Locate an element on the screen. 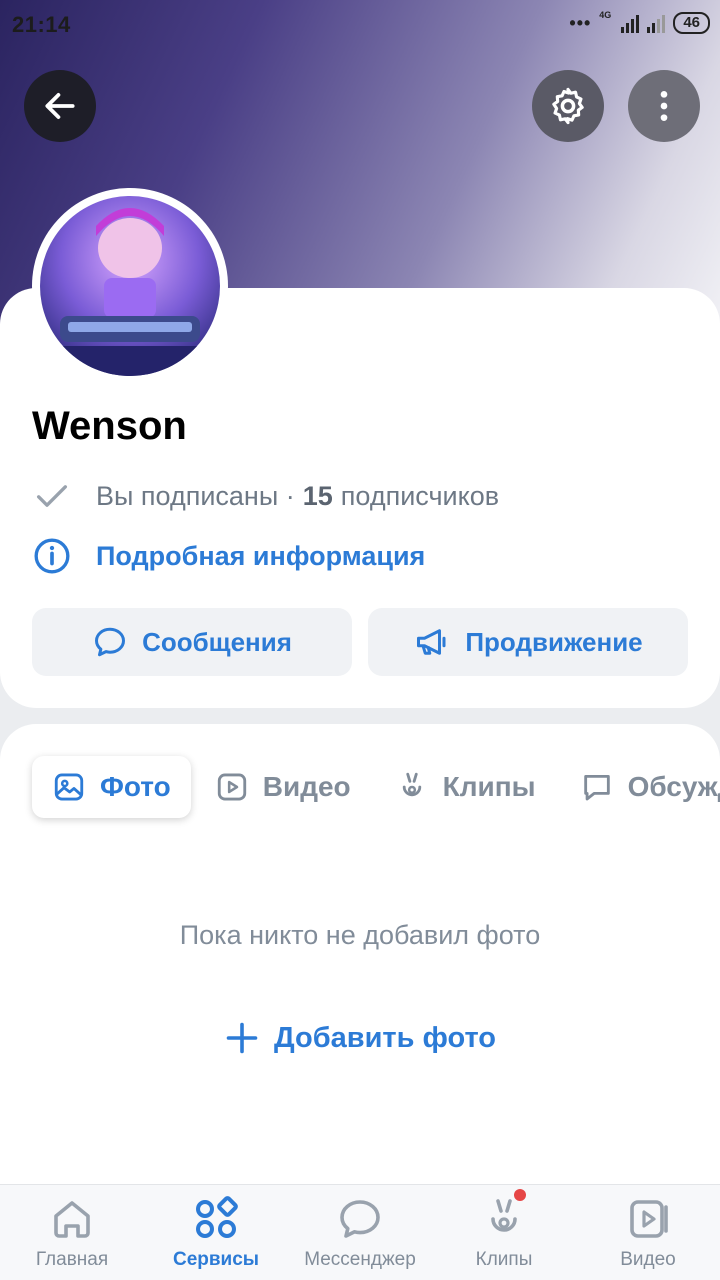  nav-services: Сервисы is located at coordinates (216, 1232).